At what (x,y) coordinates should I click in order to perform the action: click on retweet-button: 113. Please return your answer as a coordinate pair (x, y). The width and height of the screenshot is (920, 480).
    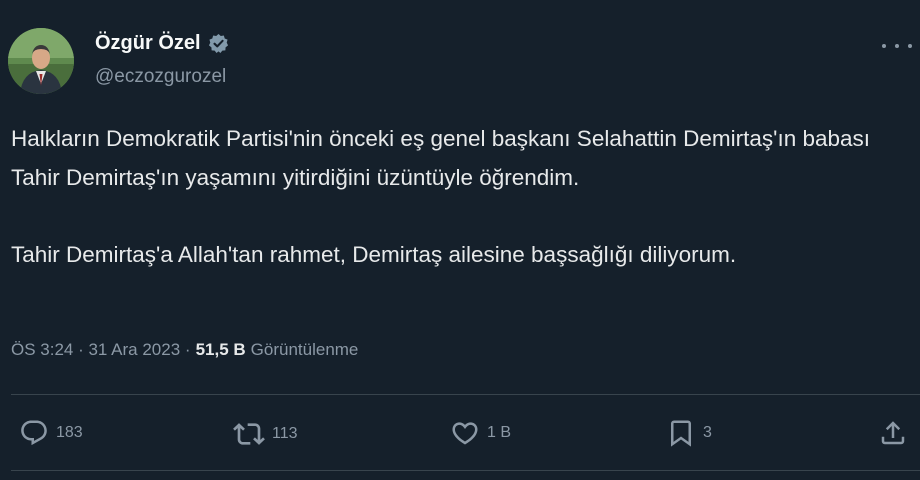
    Looking at the image, I should click on (265, 434).